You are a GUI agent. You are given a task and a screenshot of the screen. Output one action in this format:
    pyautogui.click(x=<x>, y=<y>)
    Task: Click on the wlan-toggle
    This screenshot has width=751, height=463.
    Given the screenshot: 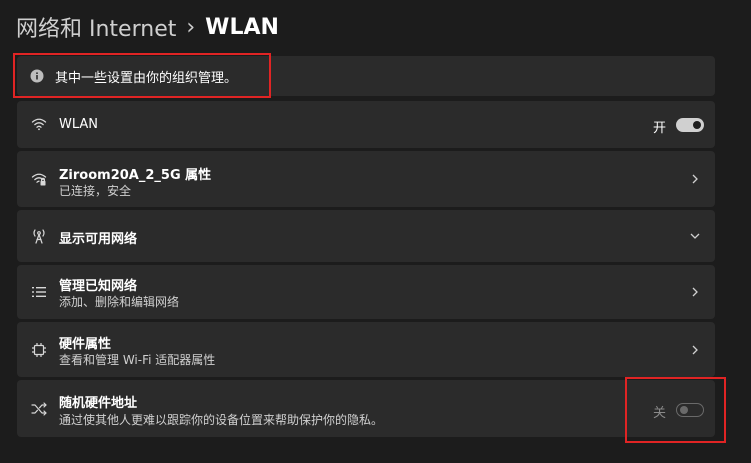 What is the action you would take?
    pyautogui.click(x=690, y=125)
    